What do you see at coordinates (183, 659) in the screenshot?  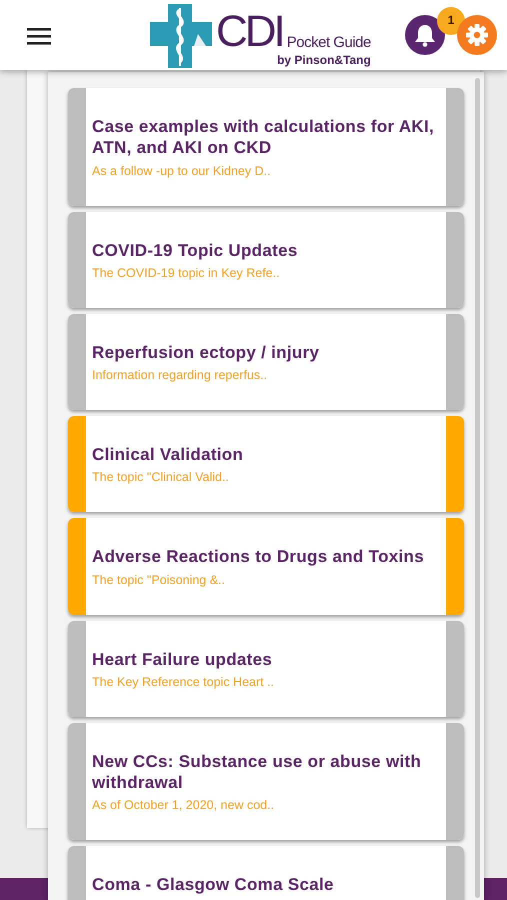 I see `update-title: Heart Failure updates` at bounding box center [183, 659].